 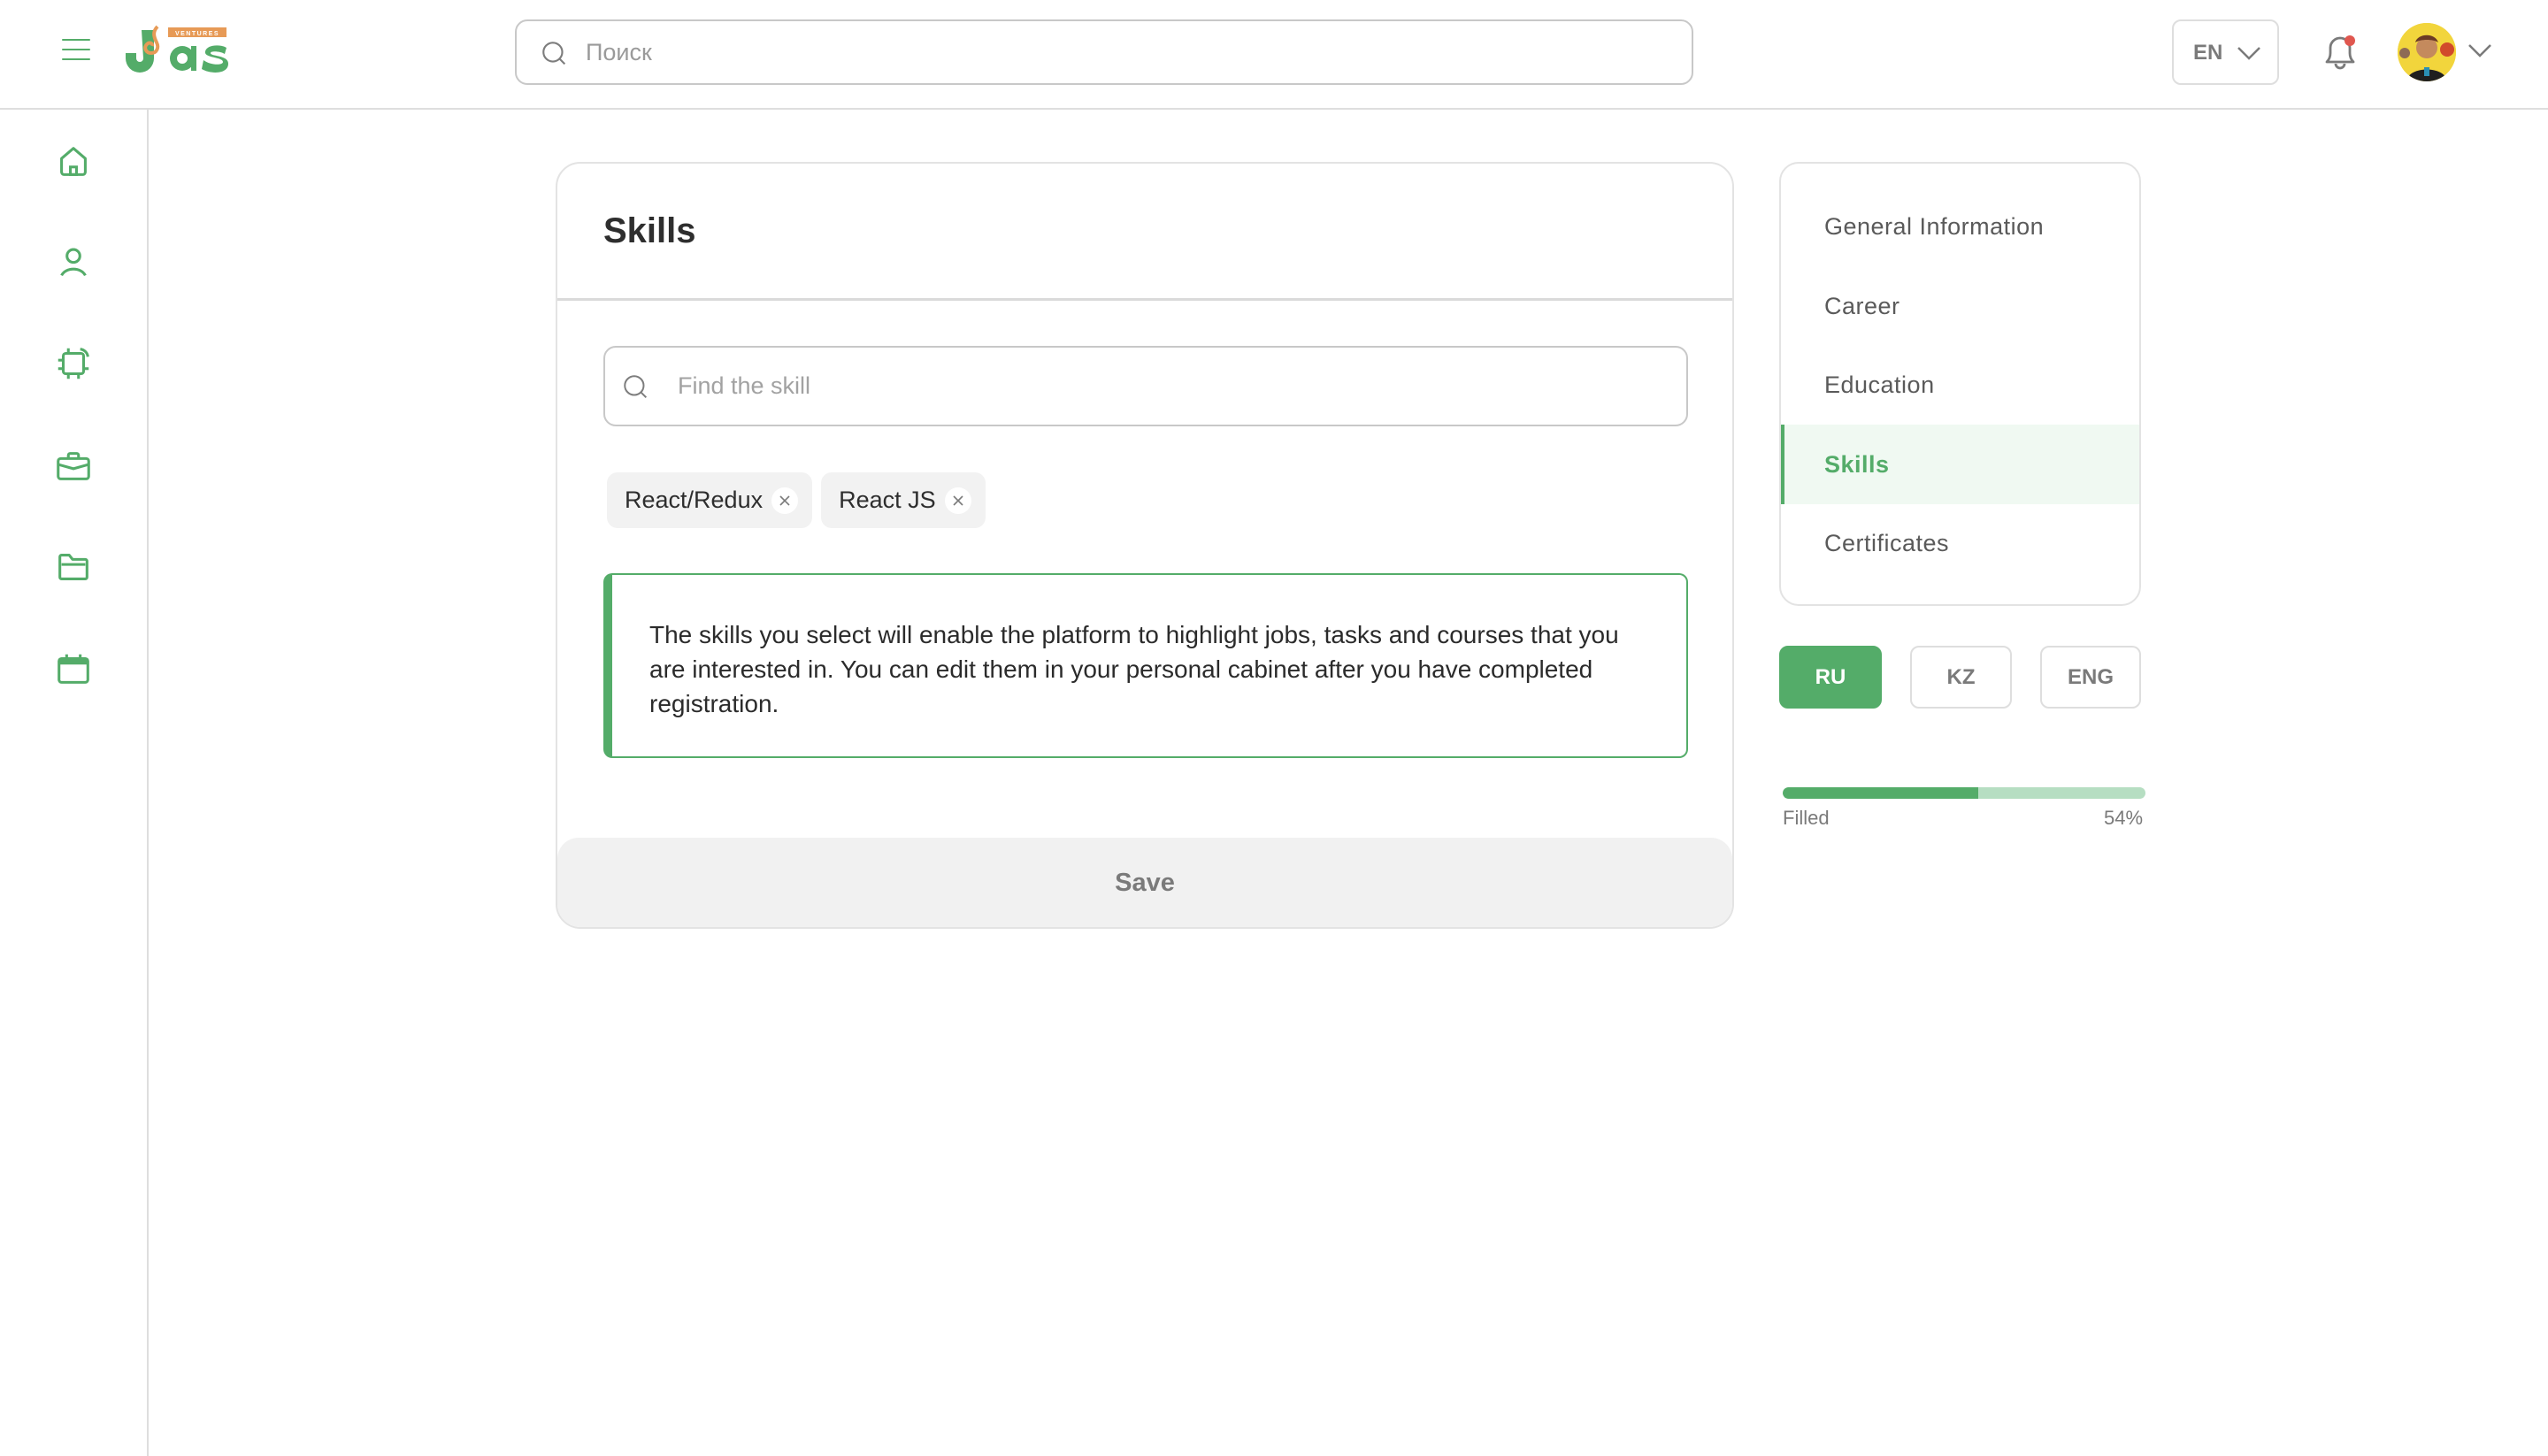 I want to click on nav-item-education: Education, so click(x=1960, y=385).